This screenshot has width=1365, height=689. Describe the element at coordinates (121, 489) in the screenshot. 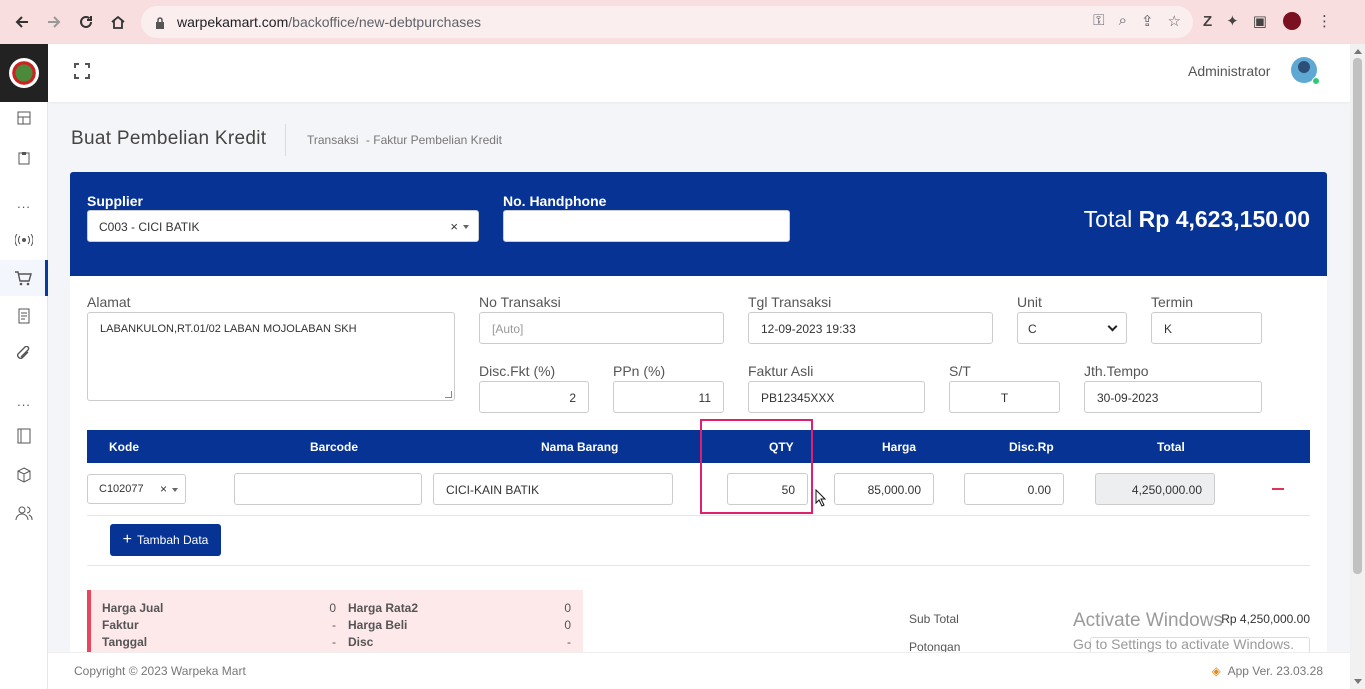

I see `kode-value: C102077` at that location.